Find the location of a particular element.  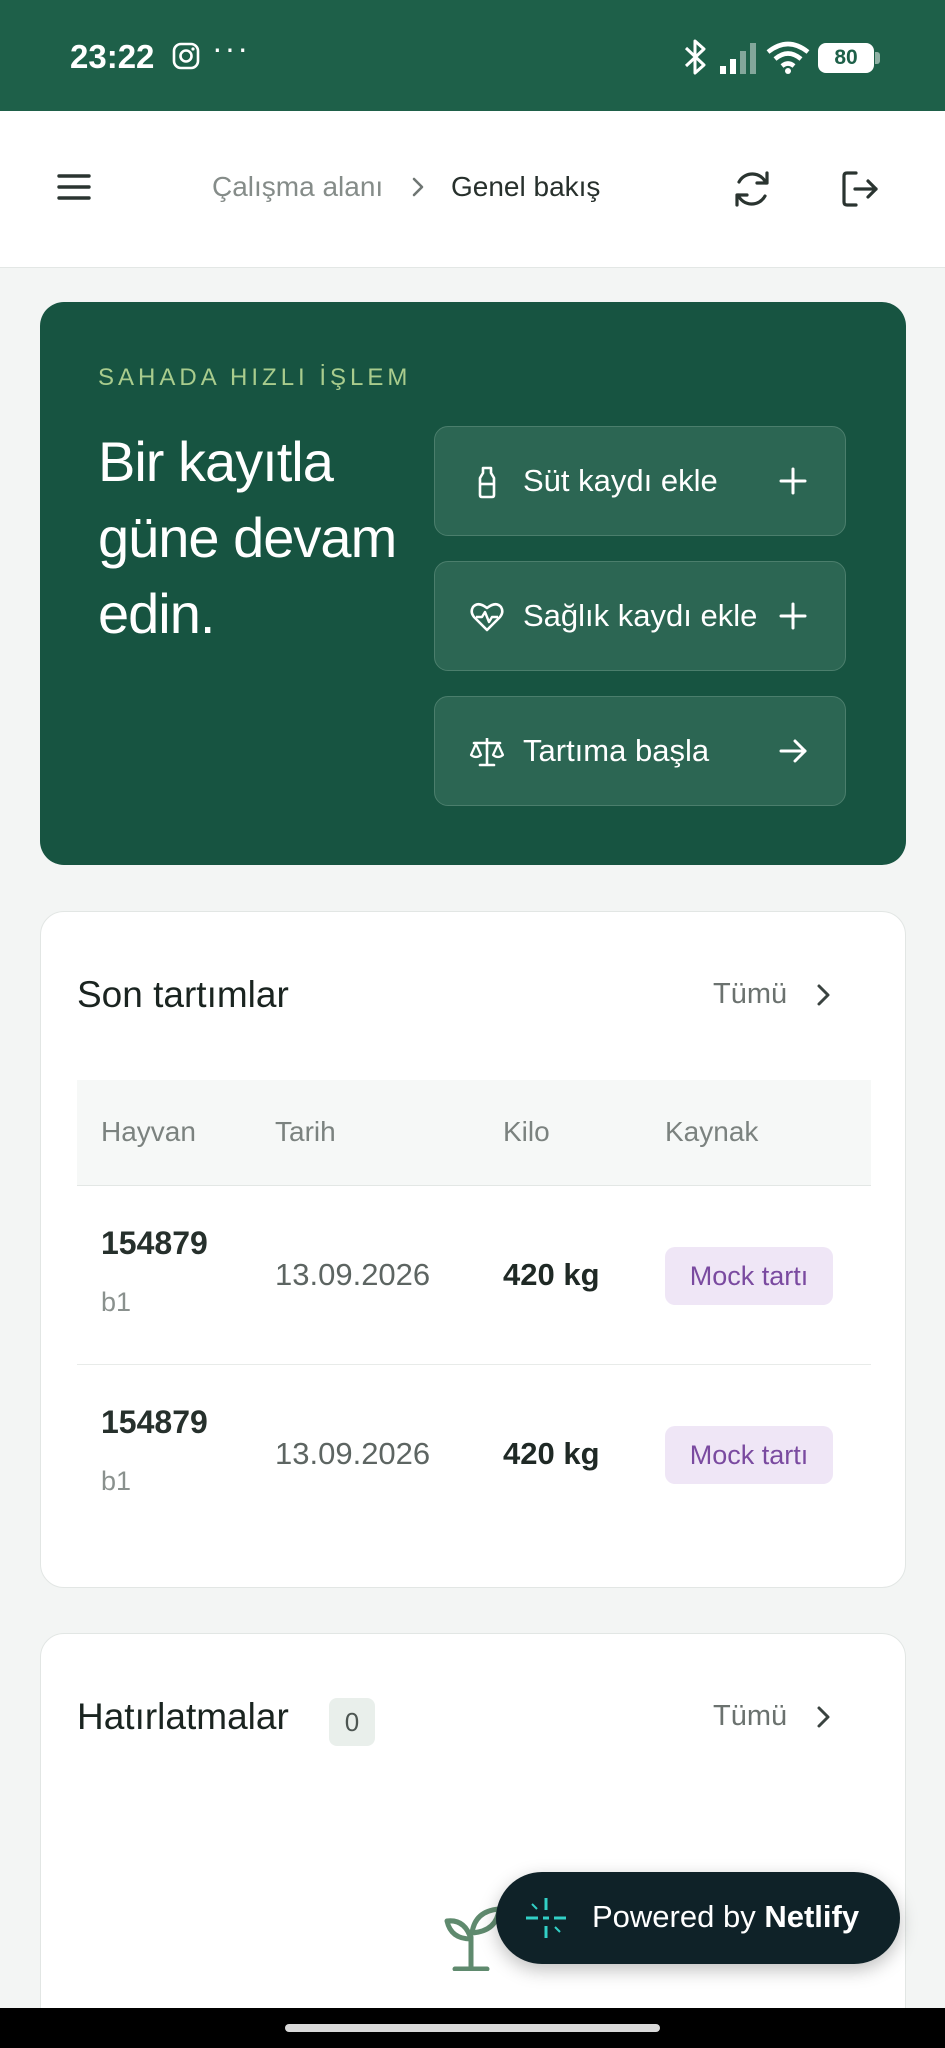

logout-icon is located at coordinates (860, 189).